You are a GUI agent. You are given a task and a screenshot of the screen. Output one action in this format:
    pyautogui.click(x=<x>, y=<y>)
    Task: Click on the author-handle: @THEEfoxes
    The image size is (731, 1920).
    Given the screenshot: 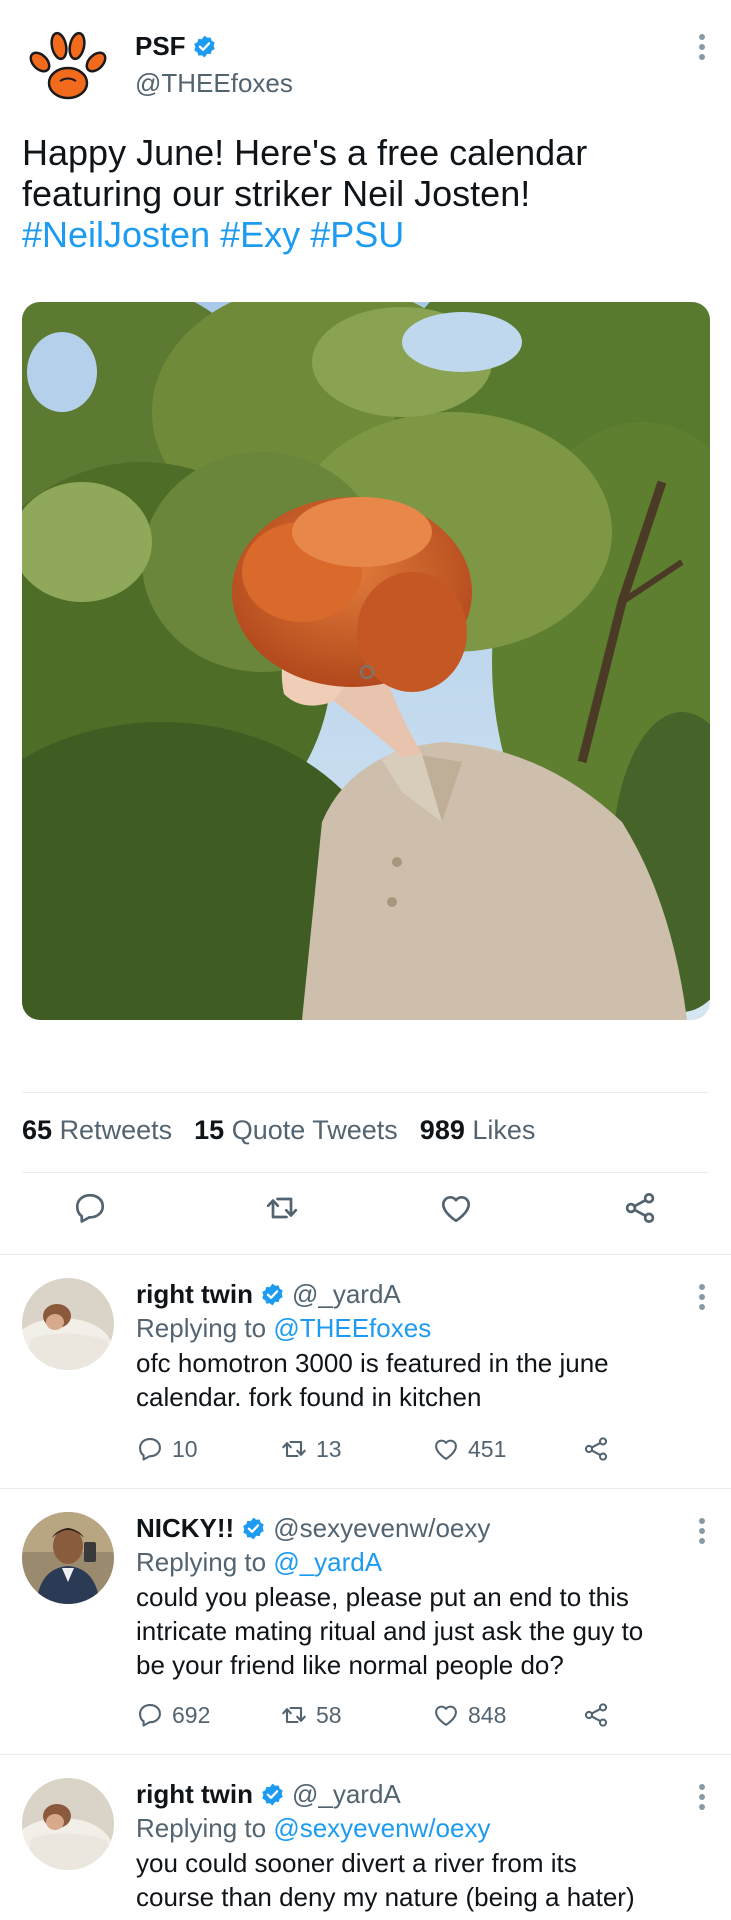 What is the action you would take?
    pyautogui.click(x=214, y=83)
    